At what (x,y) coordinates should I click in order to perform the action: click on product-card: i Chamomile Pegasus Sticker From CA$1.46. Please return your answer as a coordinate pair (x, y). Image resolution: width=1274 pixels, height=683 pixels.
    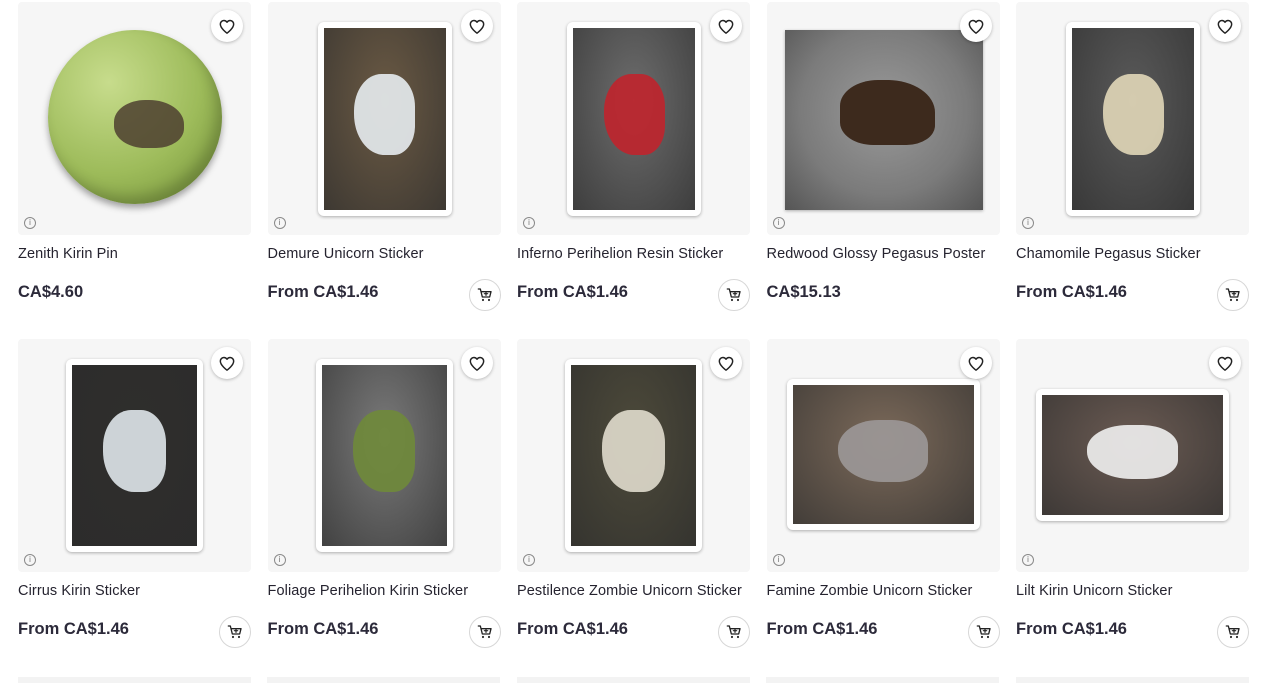
    Looking at the image, I should click on (1132, 170).